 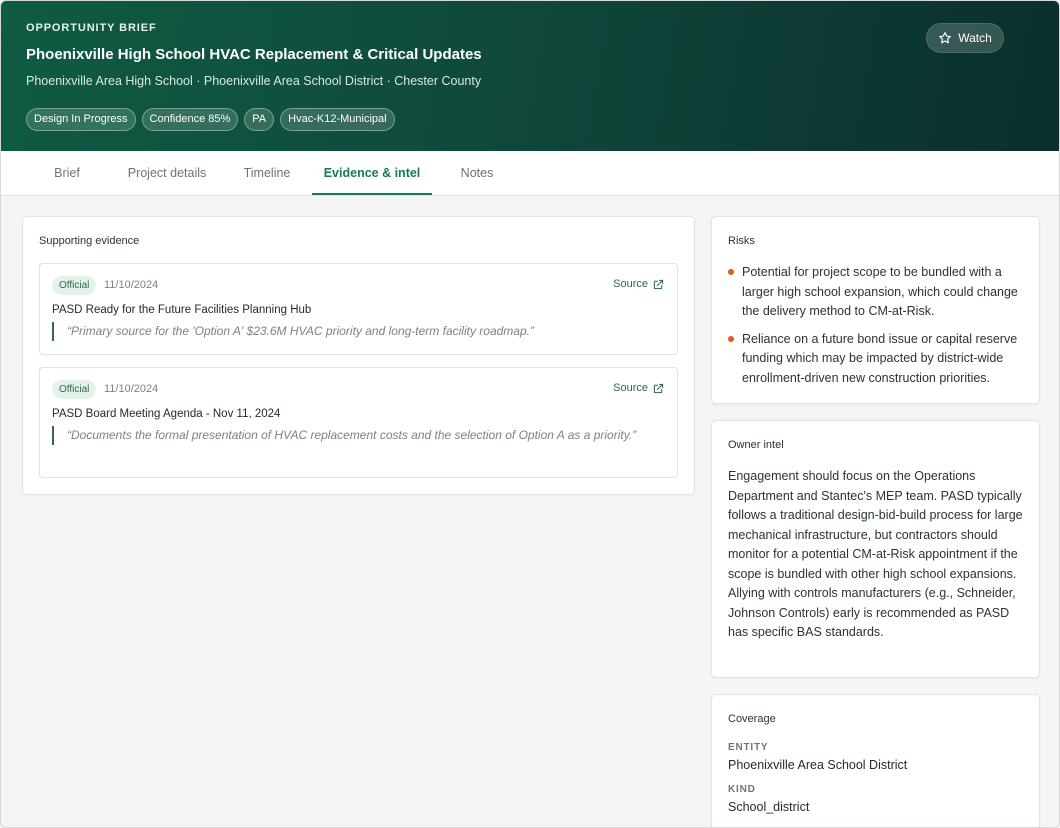 I want to click on state-chip: PA, so click(x=259, y=119).